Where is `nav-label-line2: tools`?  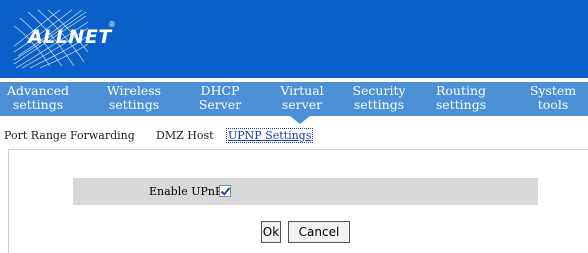
nav-label-line2: tools is located at coordinates (553, 104).